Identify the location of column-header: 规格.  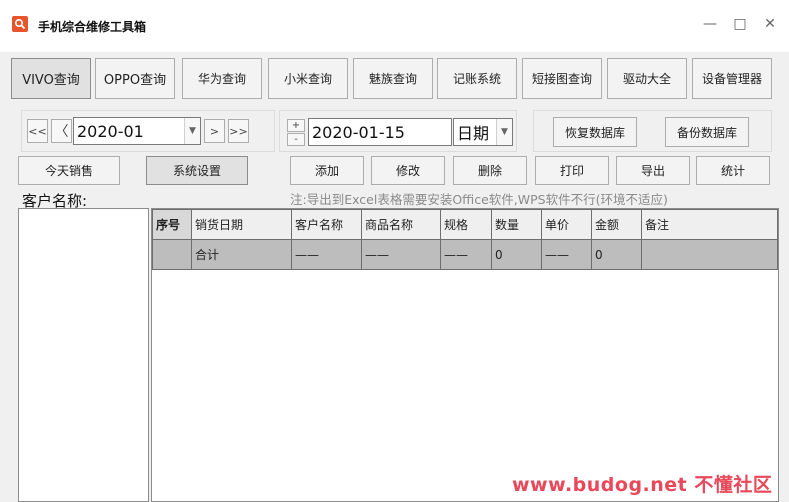
(466, 224).